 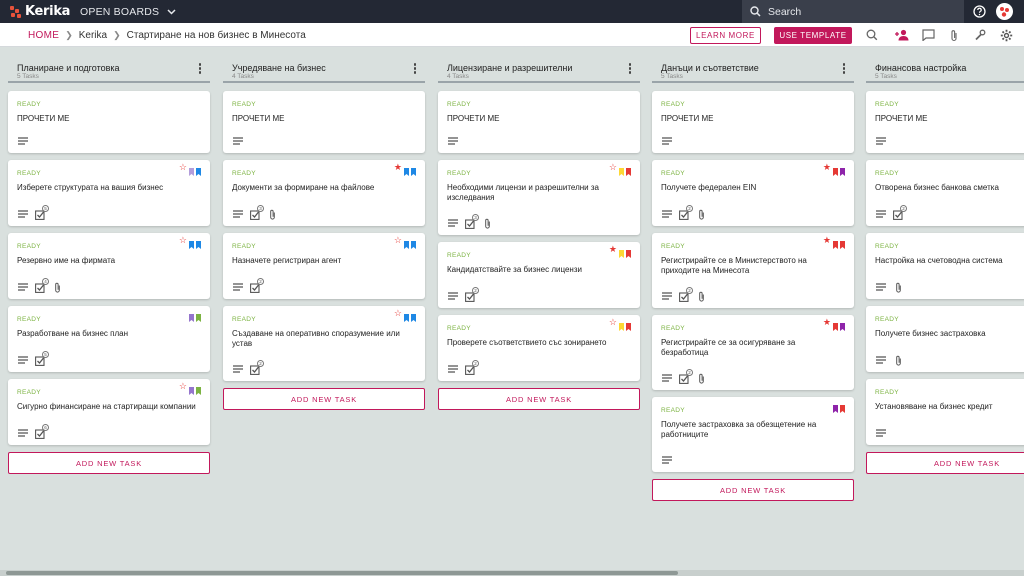 I want to click on help-icon, so click(x=979, y=11).